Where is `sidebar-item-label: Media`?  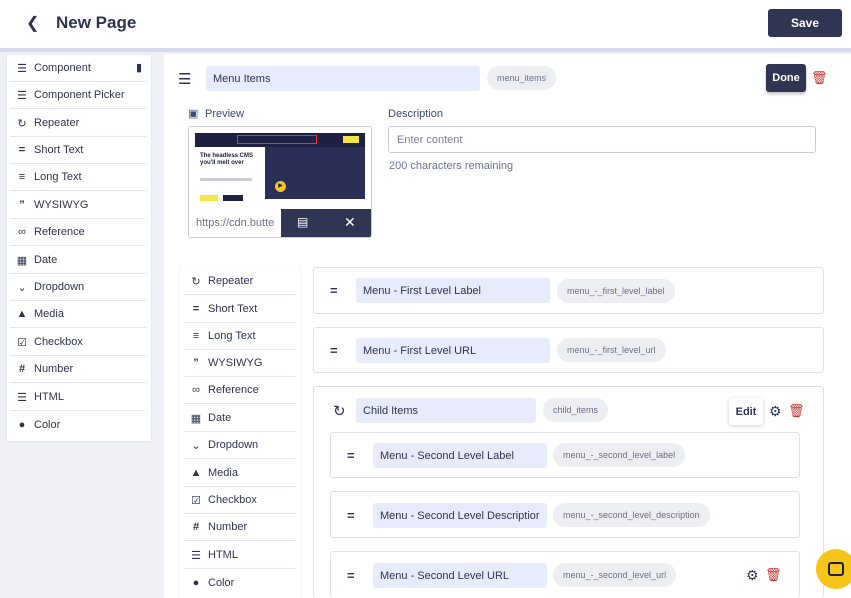 sidebar-item-label: Media is located at coordinates (49, 314).